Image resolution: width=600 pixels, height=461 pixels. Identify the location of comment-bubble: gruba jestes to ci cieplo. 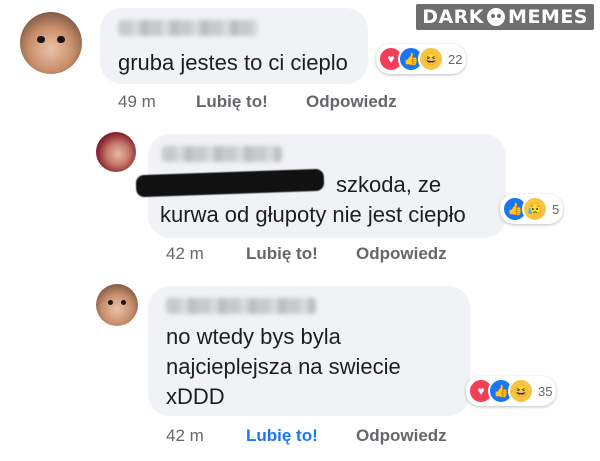
(234, 46).